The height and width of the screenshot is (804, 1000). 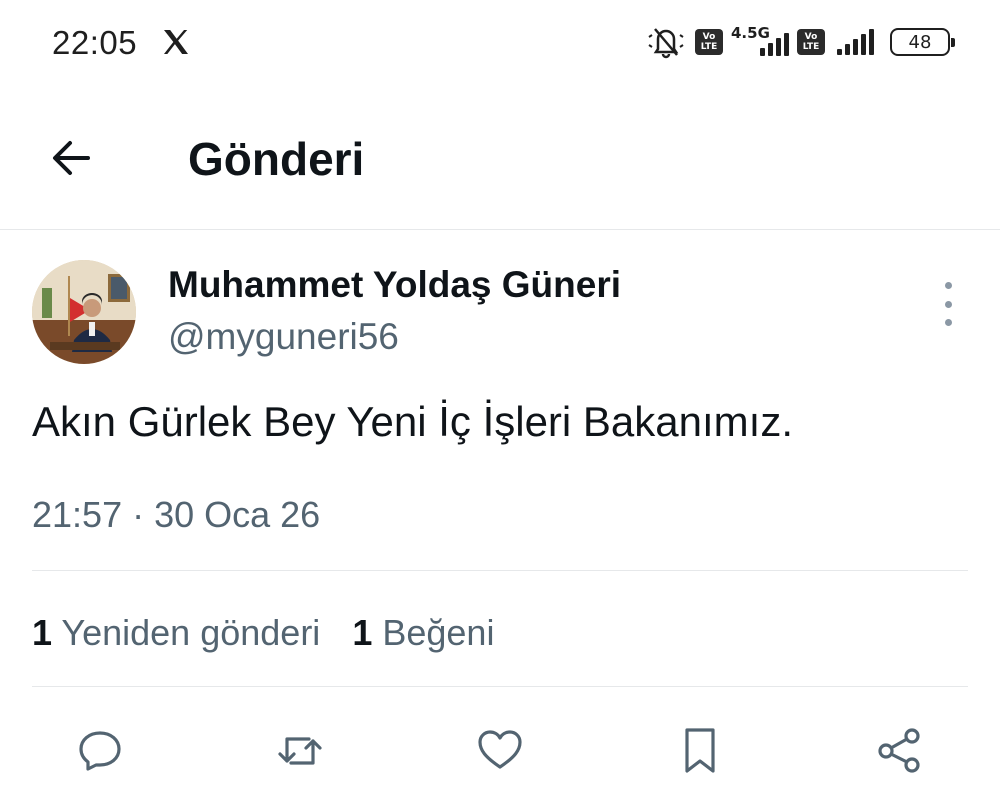 I want to click on stats-divider-bottom, so click(x=500, y=686).